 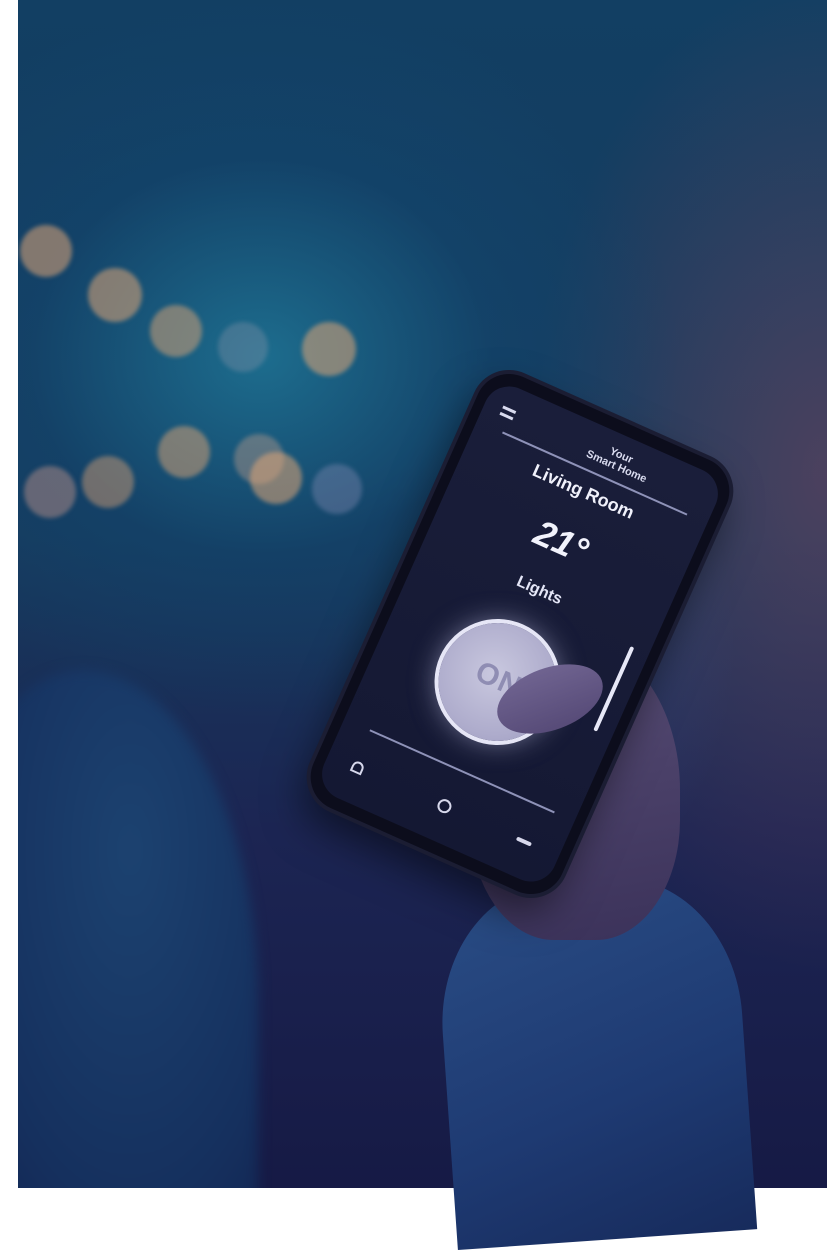 What do you see at coordinates (444, 806) in the screenshot?
I see `circle-icon` at bounding box center [444, 806].